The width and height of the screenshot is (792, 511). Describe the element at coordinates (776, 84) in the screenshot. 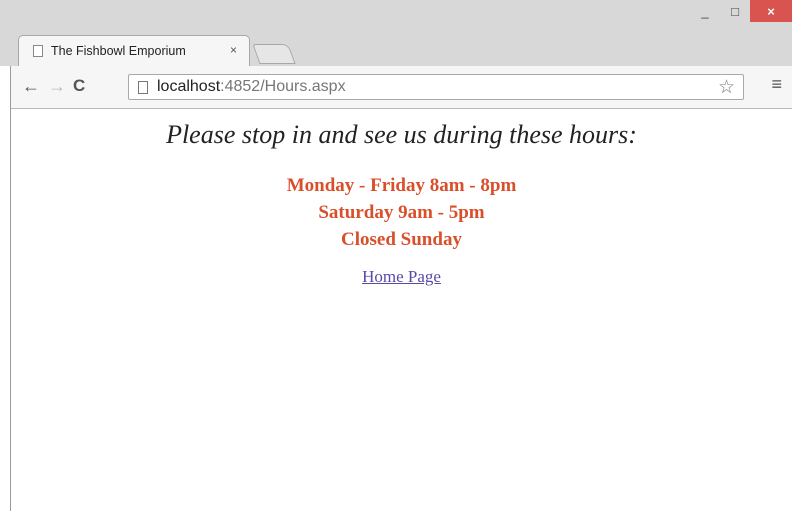

I see `menu-icon: ≡` at that location.